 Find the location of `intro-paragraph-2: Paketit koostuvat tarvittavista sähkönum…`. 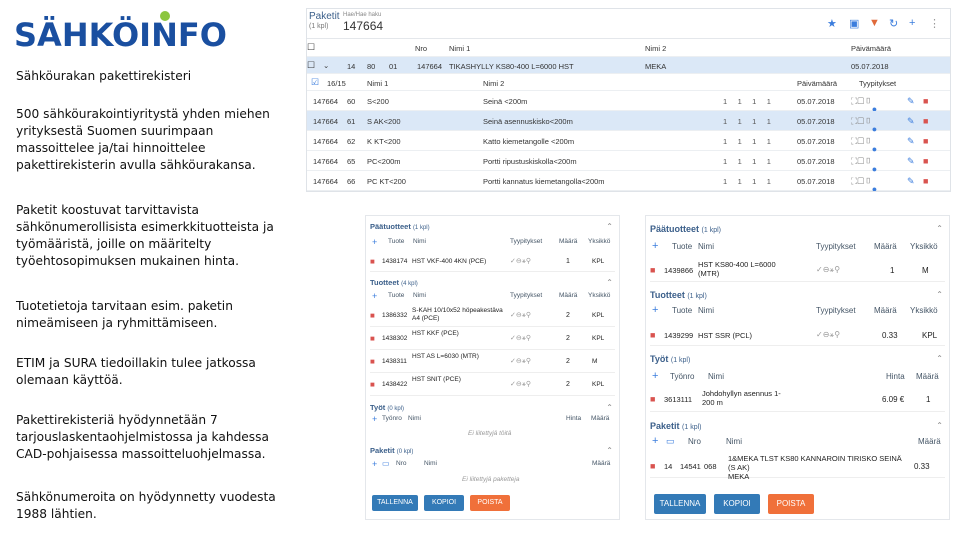

intro-paragraph-2: Paketit koostuvat tarvittavista sähkönum… is located at coordinates (145, 235).